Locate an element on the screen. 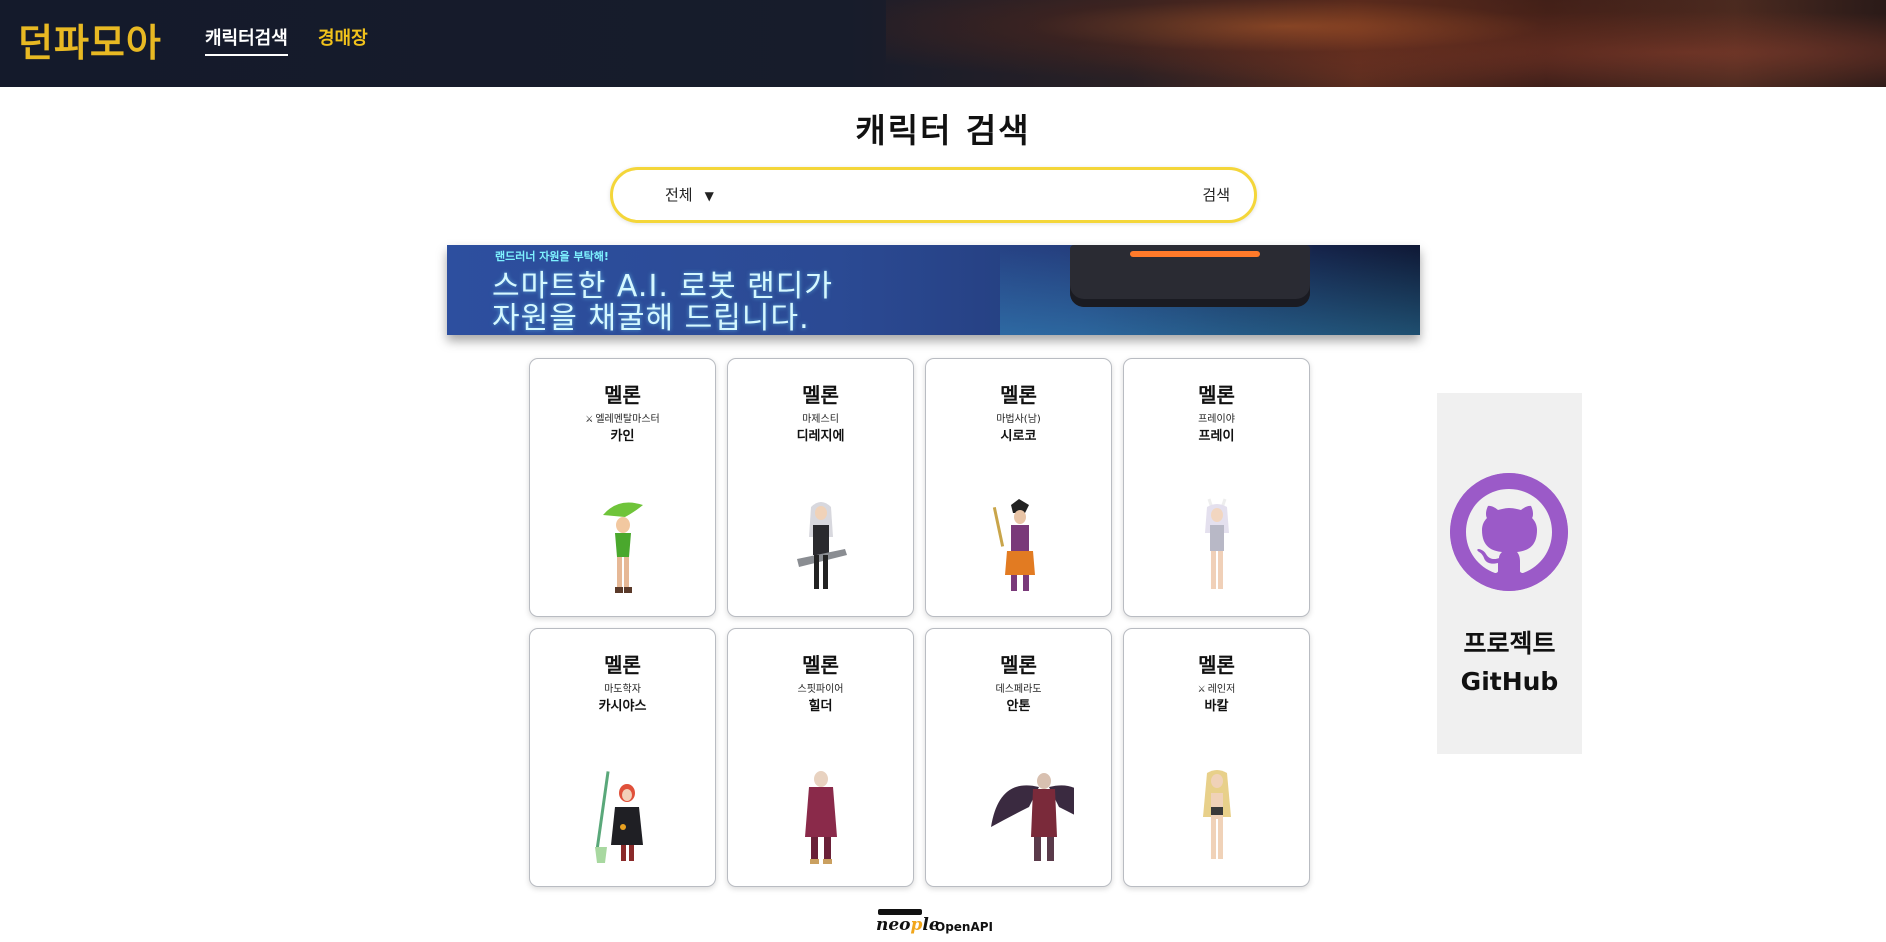 The height and width of the screenshot is (942, 1886). github-project-link: 프로젝트 GitHub is located at coordinates (1509, 573).